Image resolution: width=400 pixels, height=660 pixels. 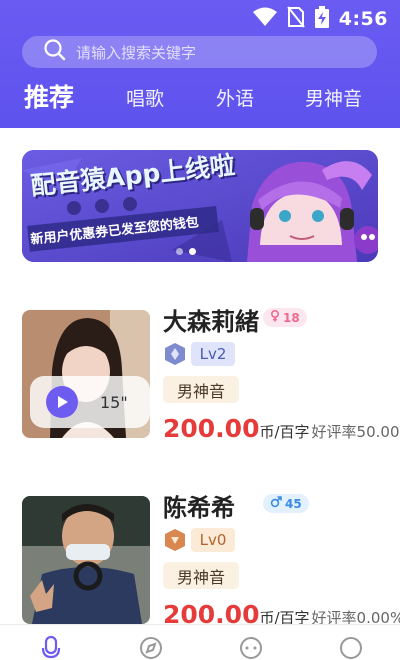 What do you see at coordinates (199, 52) in the screenshot?
I see `search-input: 请输入搜索关键字` at bounding box center [199, 52].